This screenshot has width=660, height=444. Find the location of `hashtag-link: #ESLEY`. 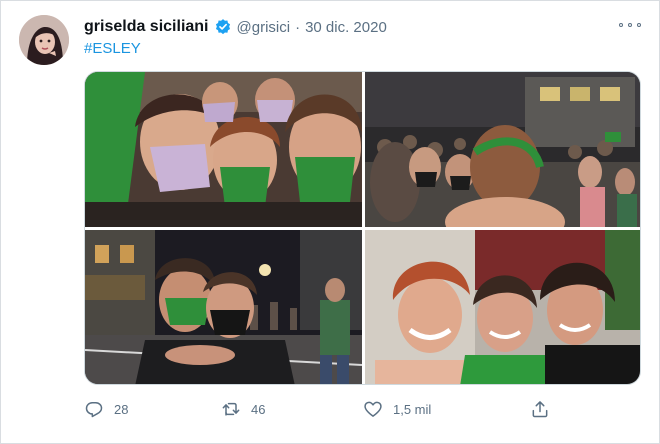

hashtag-link: #ESLEY is located at coordinates (112, 48).